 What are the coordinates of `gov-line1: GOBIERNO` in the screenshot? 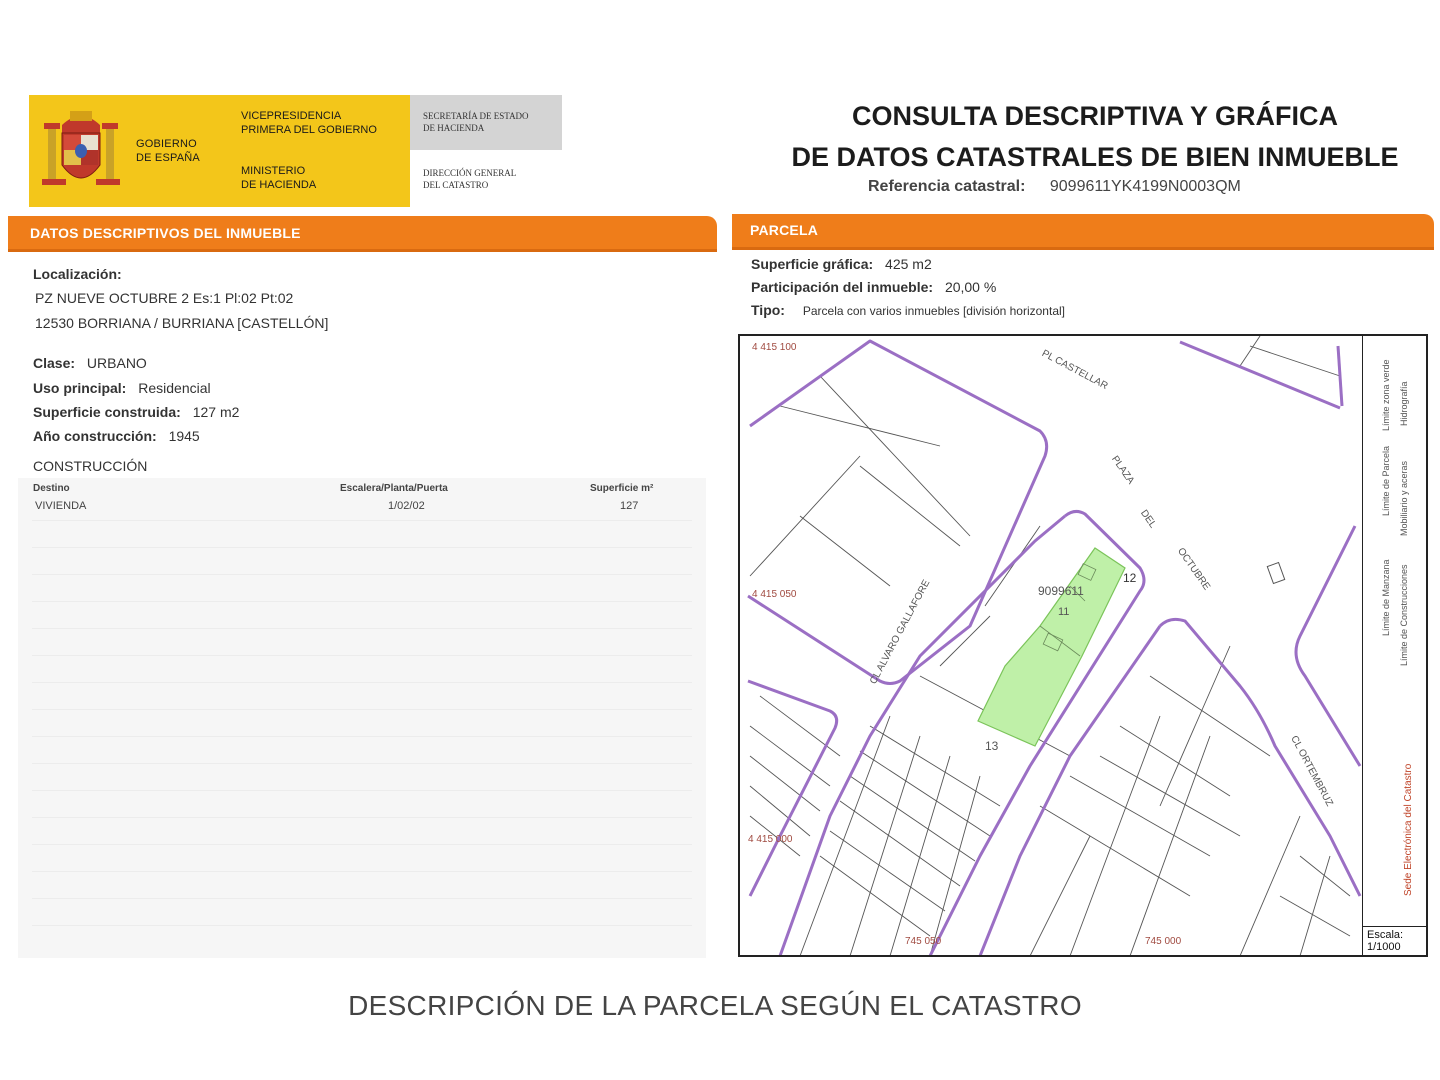 It's located at (166, 144).